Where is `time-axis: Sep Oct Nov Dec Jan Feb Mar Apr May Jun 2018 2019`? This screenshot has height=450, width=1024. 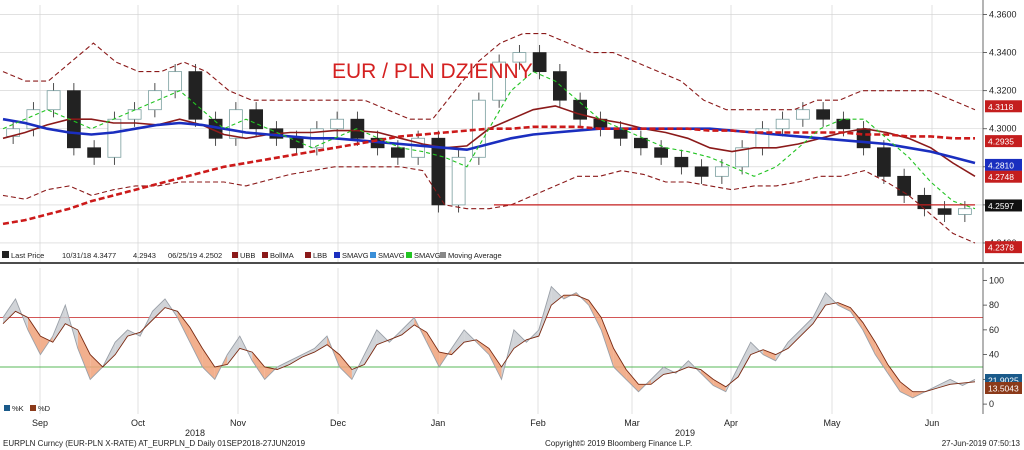
time-axis: Sep Oct Nov Dec Jan Feb Mar Apr May Jun 2018 2019 is located at coordinates (485, 428).